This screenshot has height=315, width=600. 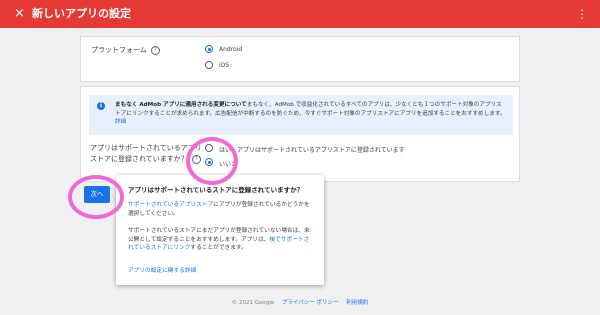 I want to click on popup-title: アプリはサポートされているストアに登録されていますか？, so click(x=216, y=190).